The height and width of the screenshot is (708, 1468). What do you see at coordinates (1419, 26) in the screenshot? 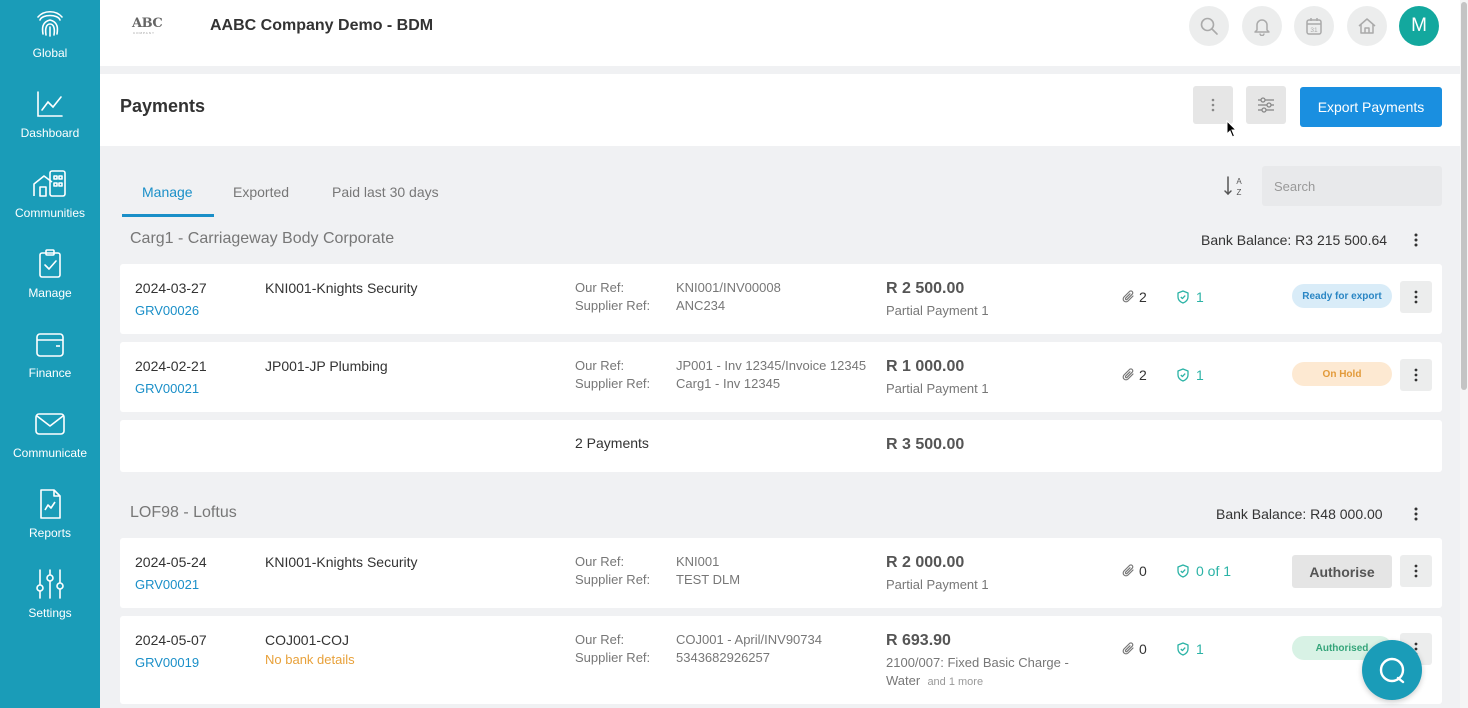
I see `avatar: M` at bounding box center [1419, 26].